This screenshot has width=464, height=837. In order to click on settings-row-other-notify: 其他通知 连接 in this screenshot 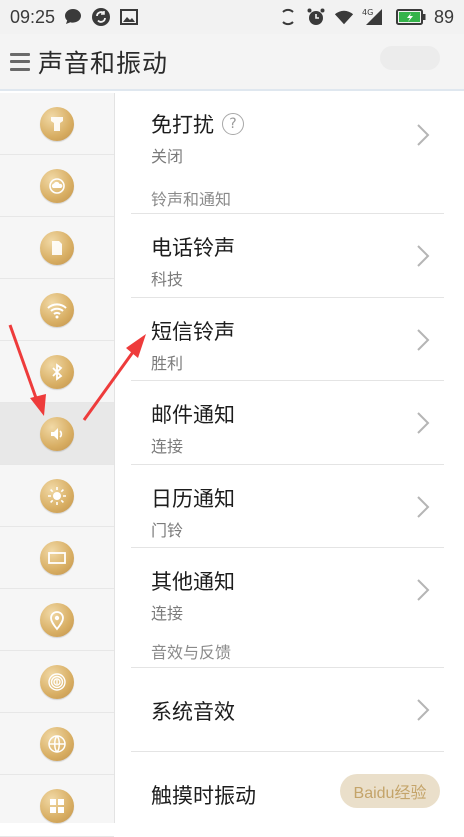, I will do `click(289, 589)`.